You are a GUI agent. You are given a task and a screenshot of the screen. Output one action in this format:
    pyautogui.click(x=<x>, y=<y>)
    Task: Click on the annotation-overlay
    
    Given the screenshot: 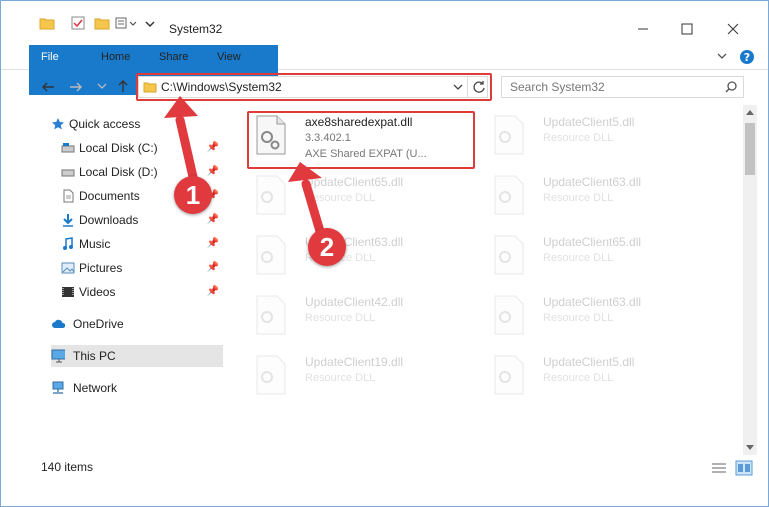 What is the action you would take?
    pyautogui.click(x=245, y=169)
    